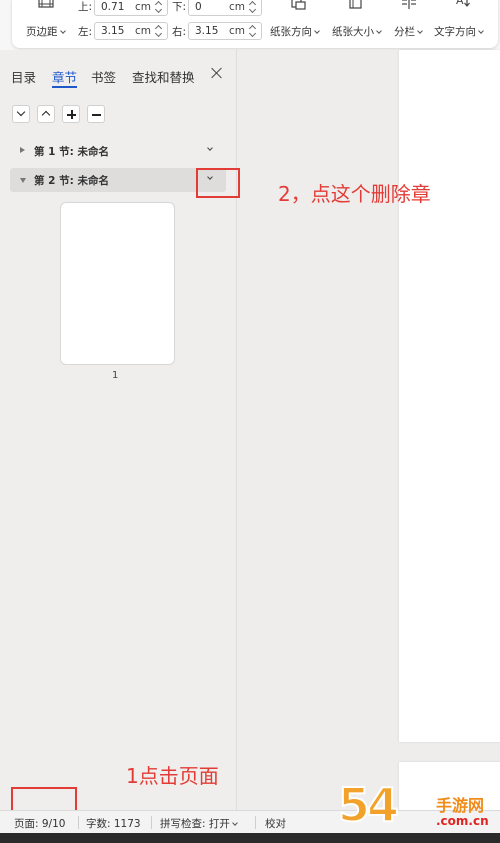 The width and height of the screenshot is (500, 843). Describe the element at coordinates (113, 823) in the screenshot. I see `word-count: 字数: 1173` at that location.